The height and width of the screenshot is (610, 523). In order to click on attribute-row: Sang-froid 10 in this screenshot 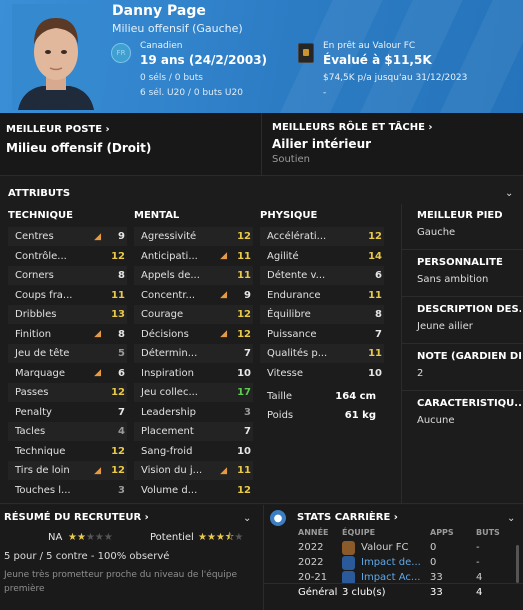, I will do `click(193, 451)`.